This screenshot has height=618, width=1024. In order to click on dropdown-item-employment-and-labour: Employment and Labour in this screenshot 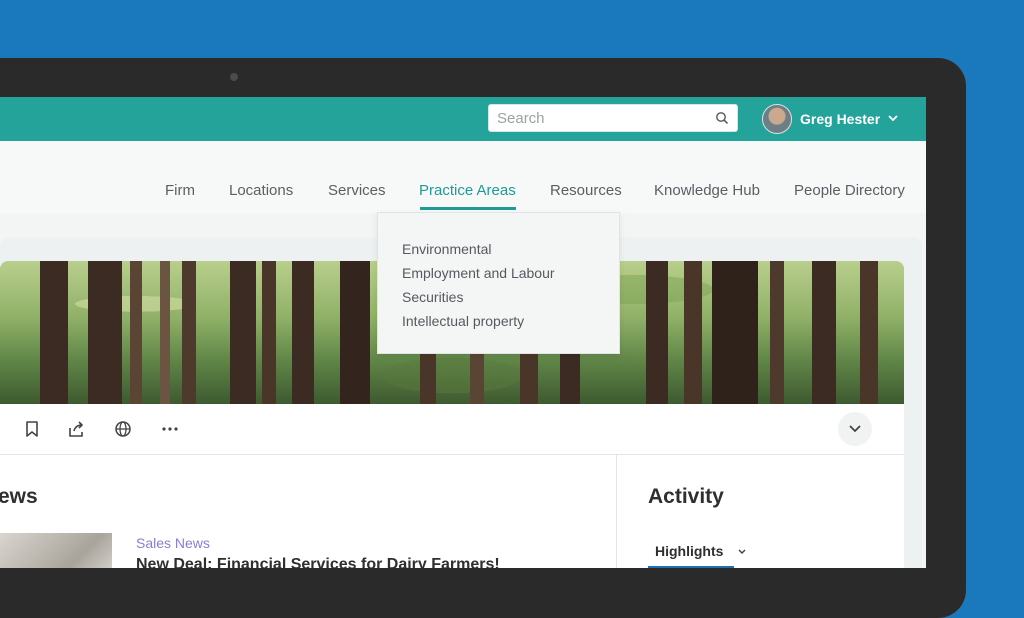, I will do `click(478, 273)`.